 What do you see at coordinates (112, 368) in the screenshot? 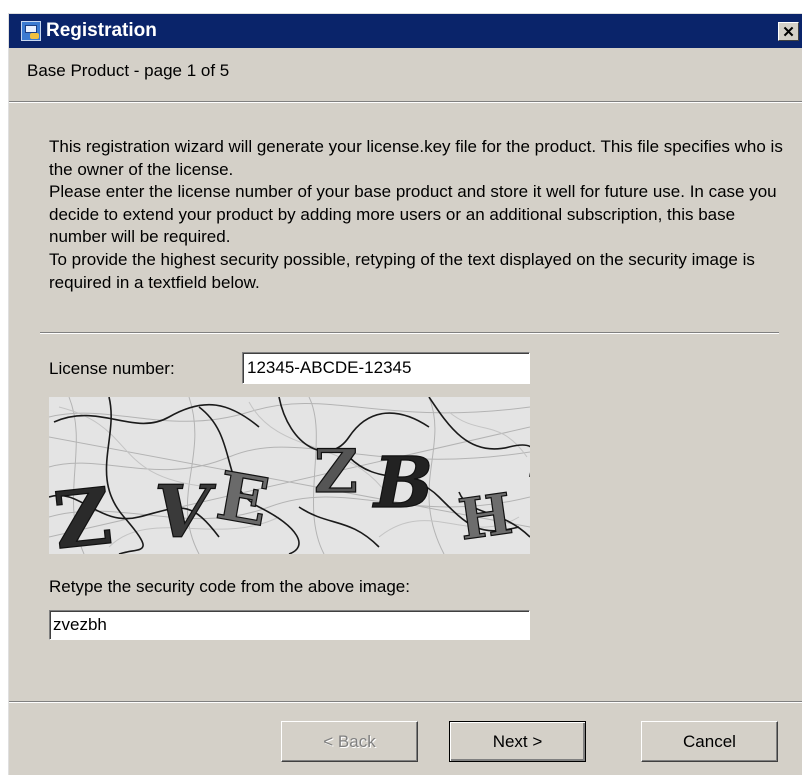
I see `license-number-label: License number:` at bounding box center [112, 368].